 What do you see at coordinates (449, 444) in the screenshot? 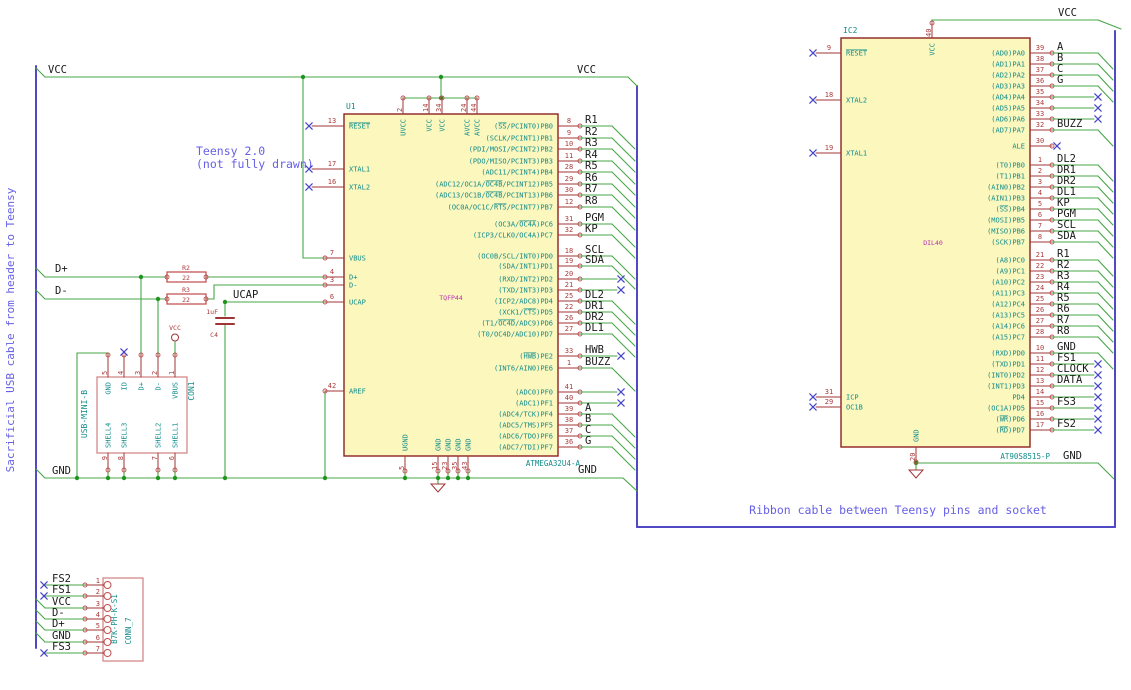
I see `u1-pin-23-name: GND` at bounding box center [449, 444].